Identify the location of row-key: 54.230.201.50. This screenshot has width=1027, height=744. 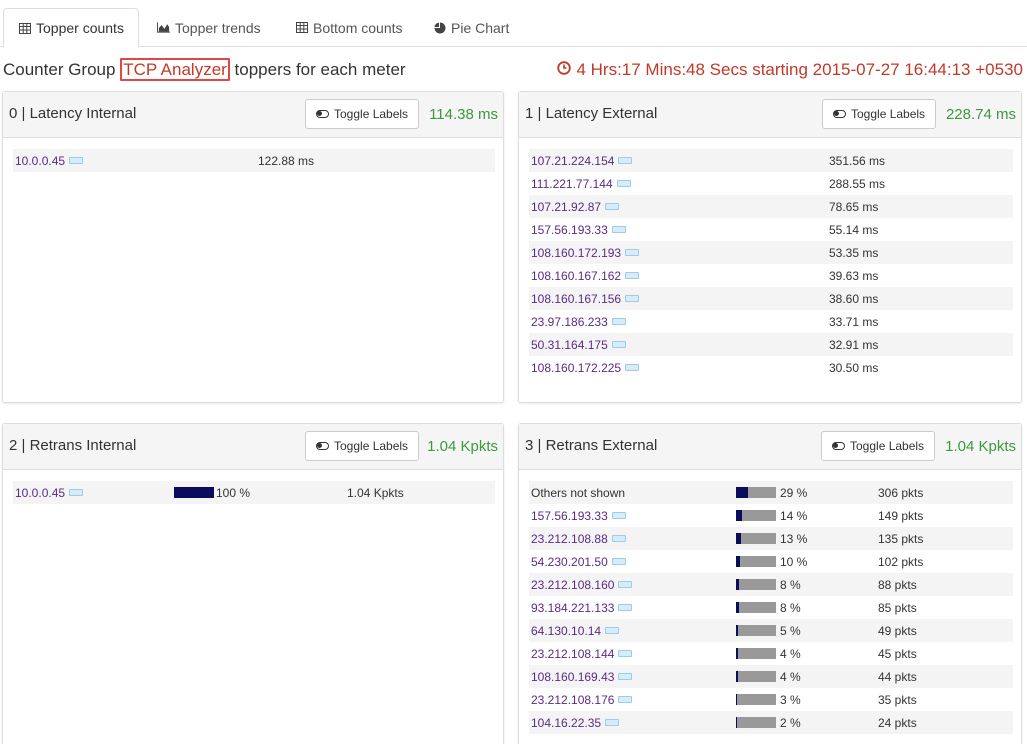
(578, 562).